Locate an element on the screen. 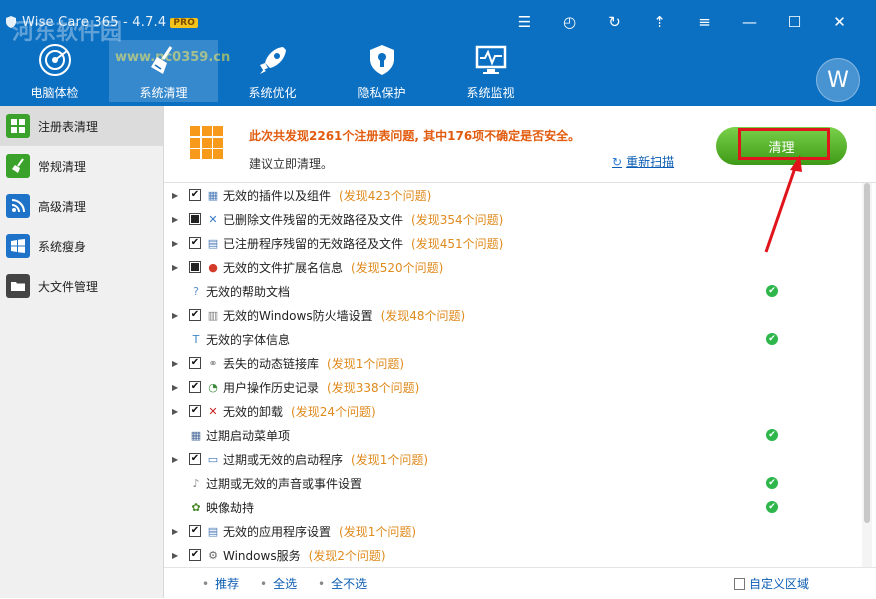 This screenshot has width=876, height=599. rescan-link: ↻ 重新扫描 is located at coordinates (643, 161).